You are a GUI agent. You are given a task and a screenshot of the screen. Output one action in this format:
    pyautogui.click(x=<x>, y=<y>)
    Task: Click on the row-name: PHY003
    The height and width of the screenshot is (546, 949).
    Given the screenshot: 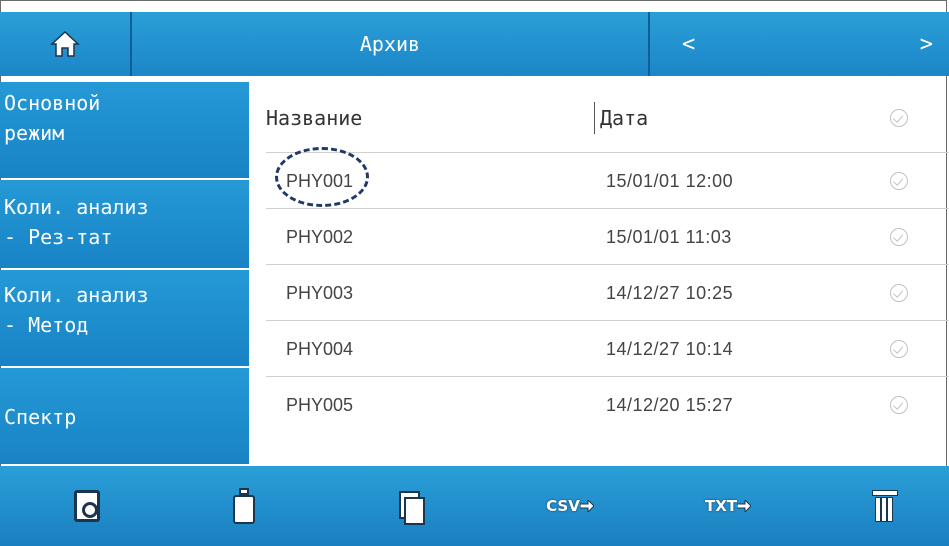 What is the action you would take?
    pyautogui.click(x=320, y=293)
    